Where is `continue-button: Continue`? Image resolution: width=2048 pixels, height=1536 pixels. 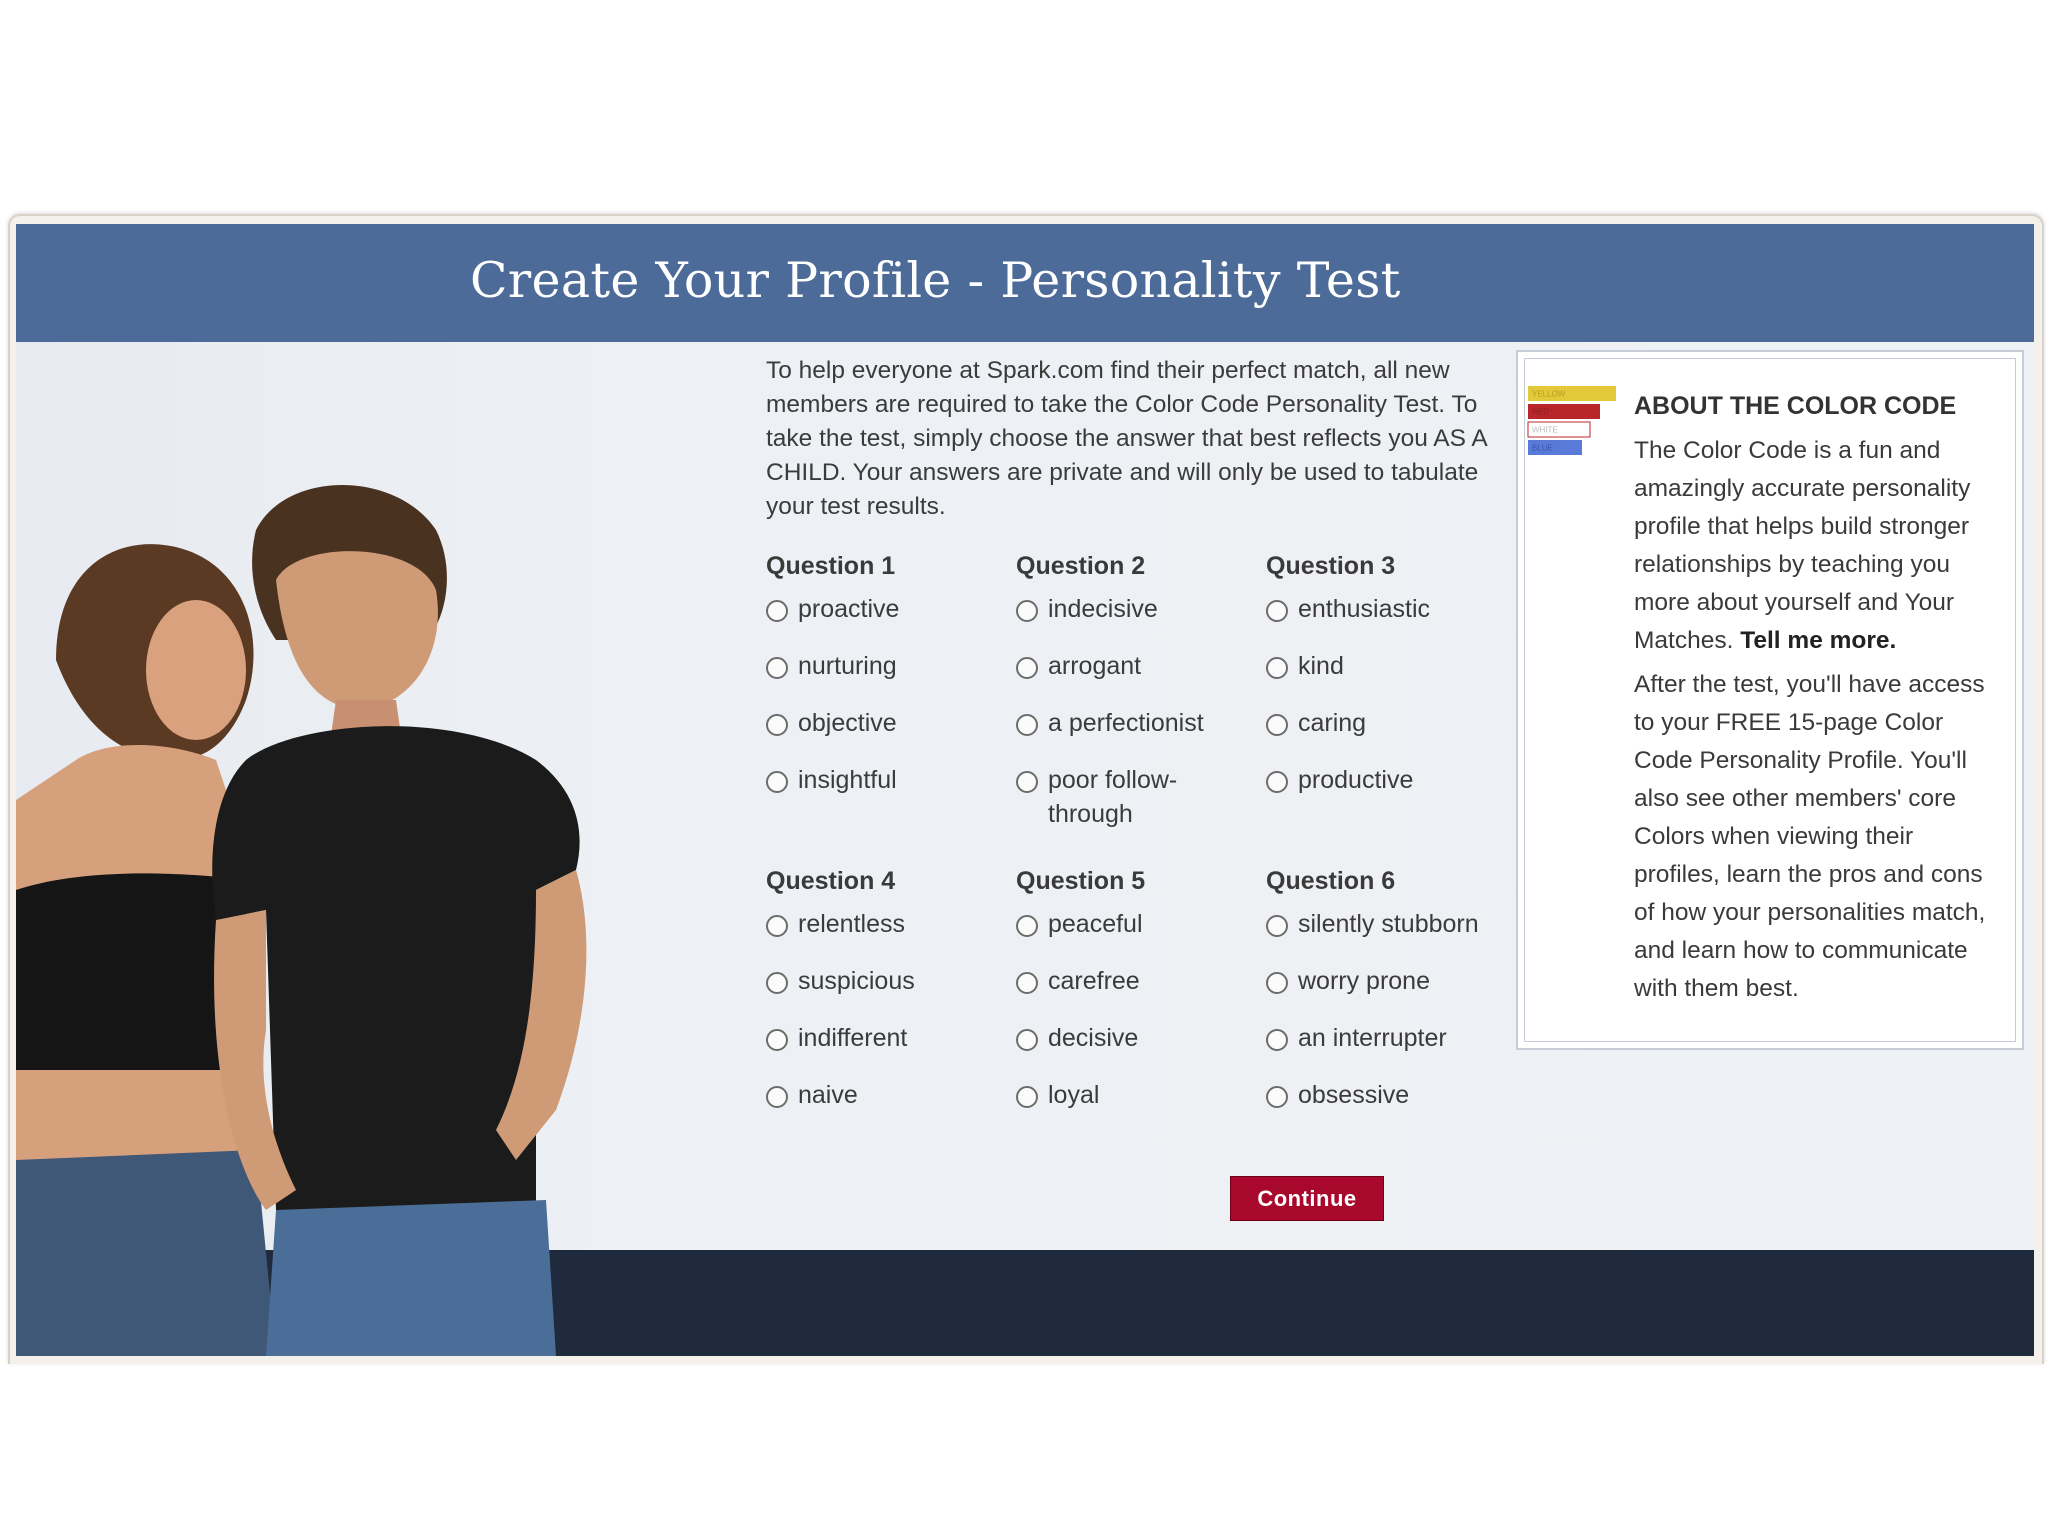
continue-button: Continue is located at coordinates (1307, 1198).